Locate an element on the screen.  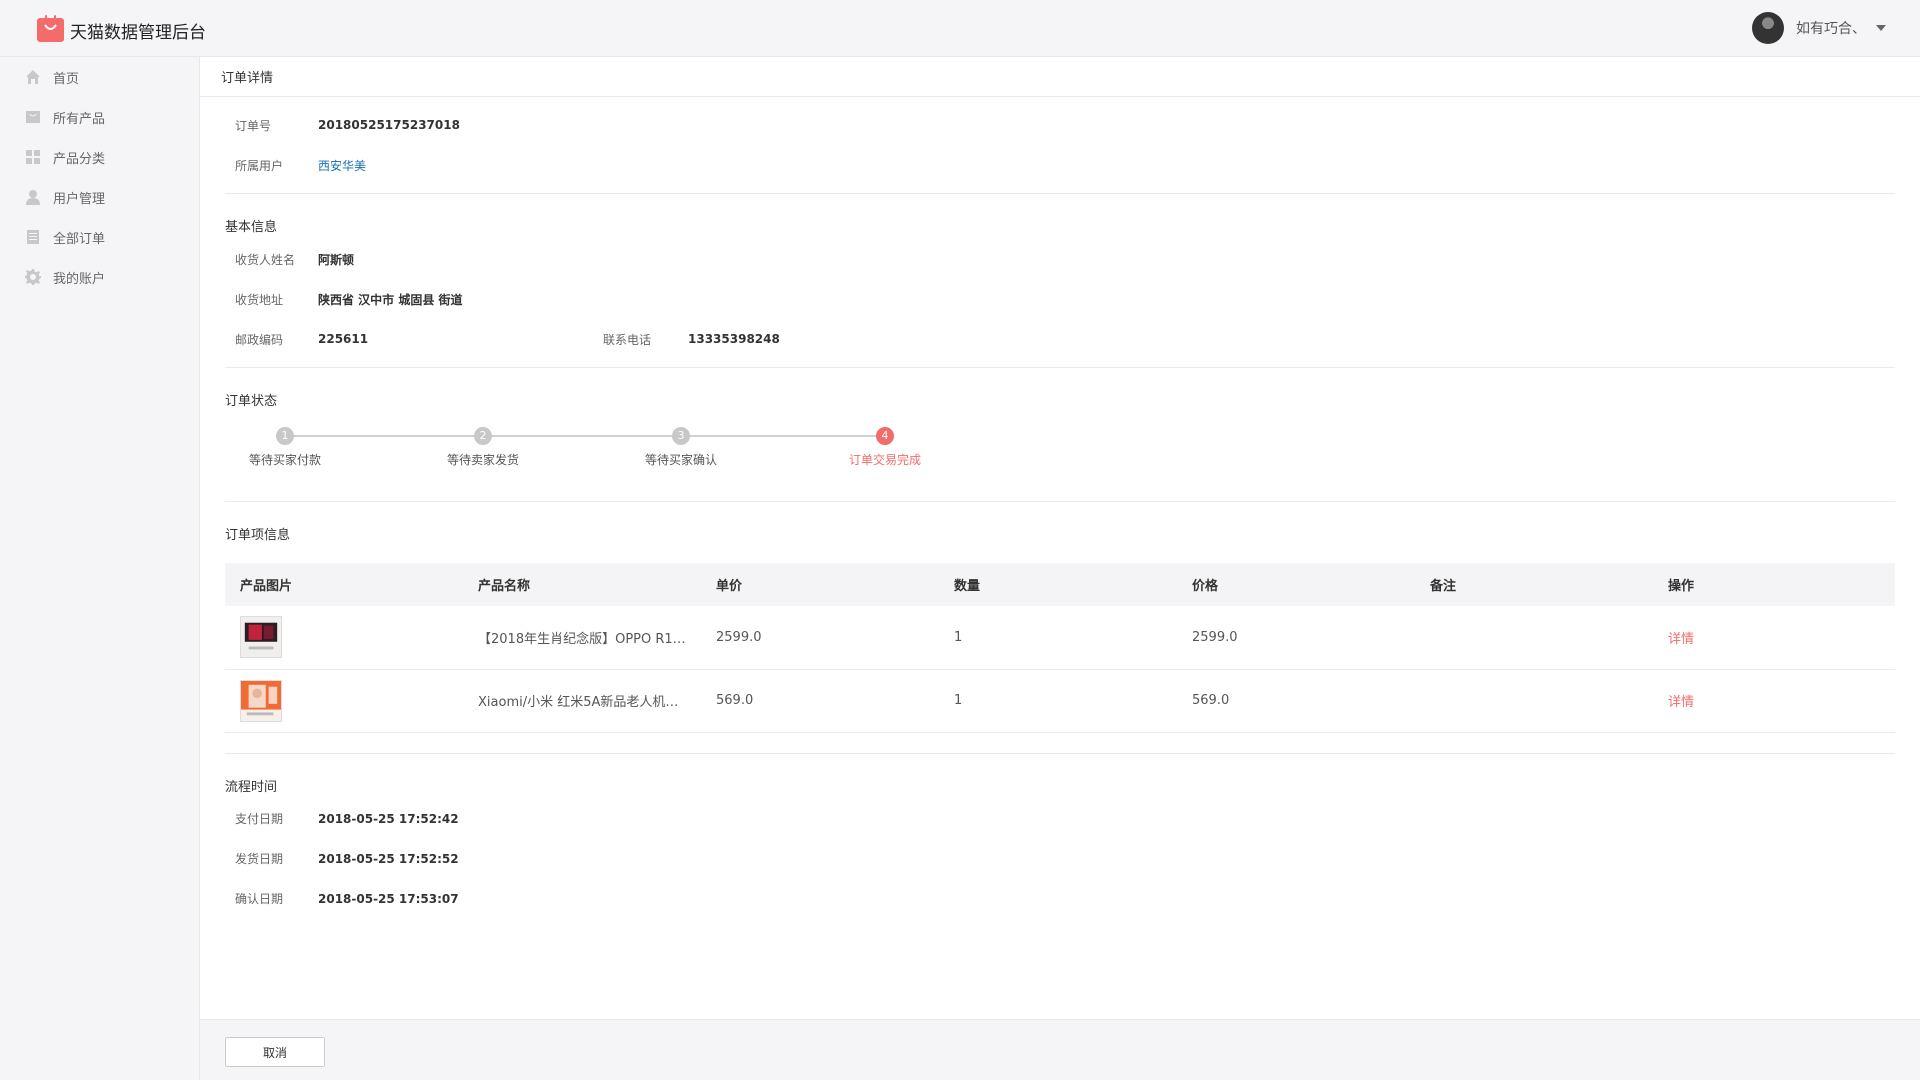
page-title: 订单详情 is located at coordinates (1060, 77).